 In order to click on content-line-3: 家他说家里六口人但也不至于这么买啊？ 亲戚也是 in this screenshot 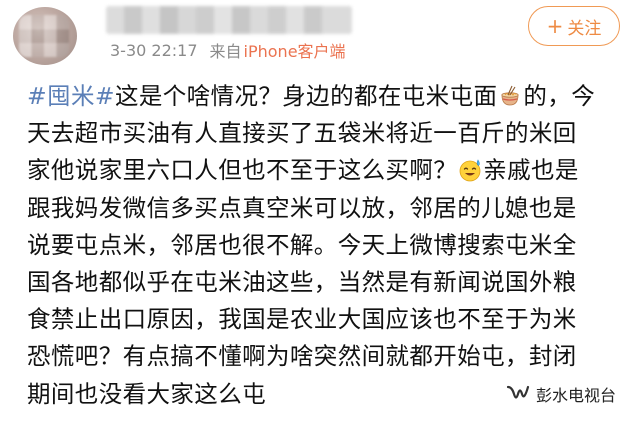, I will do `click(327, 170)`.